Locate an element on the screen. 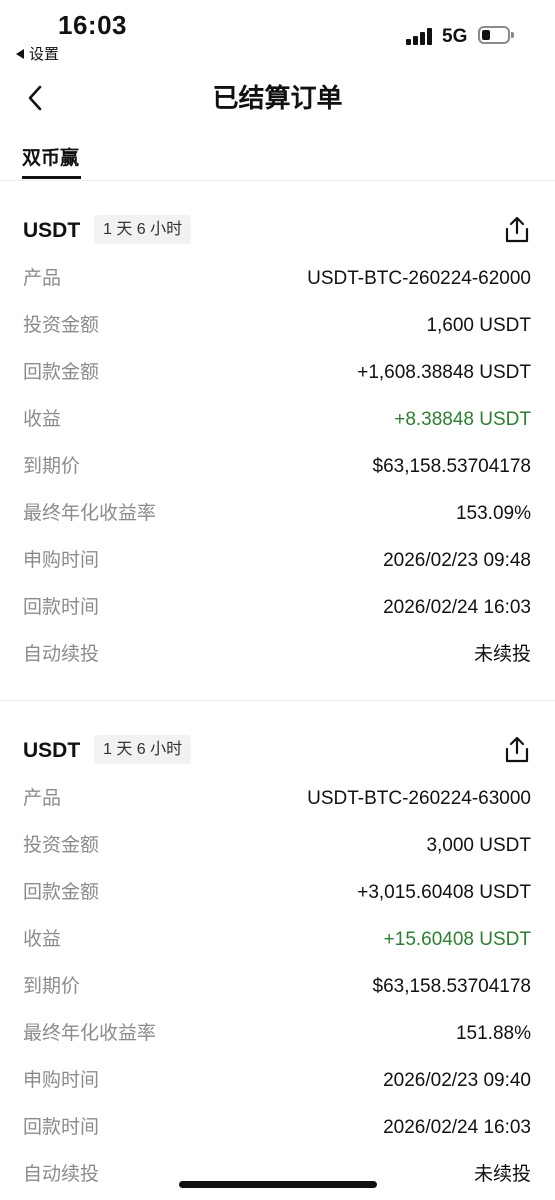 This screenshot has height=1200, width=555. tab-active-indicator is located at coordinates (51, 177).